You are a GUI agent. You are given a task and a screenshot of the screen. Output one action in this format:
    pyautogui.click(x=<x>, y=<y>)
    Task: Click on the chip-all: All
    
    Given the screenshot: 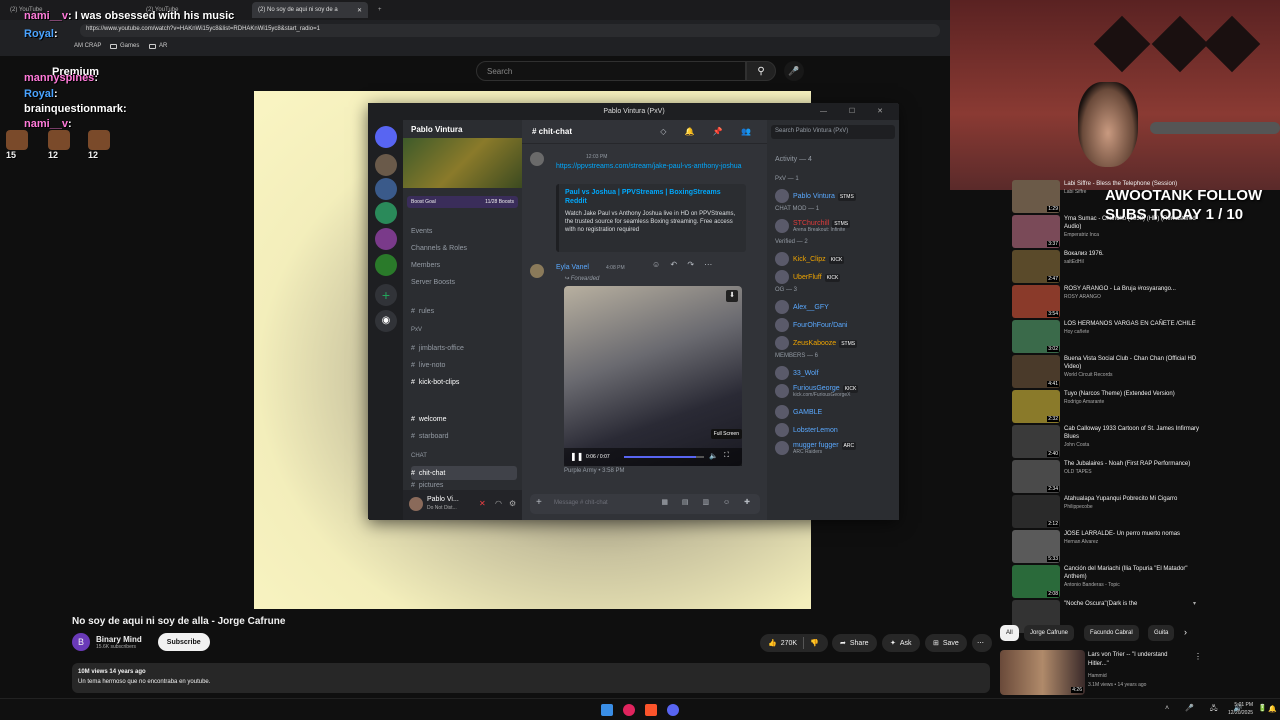 What is the action you would take?
    pyautogui.click(x=1009, y=633)
    